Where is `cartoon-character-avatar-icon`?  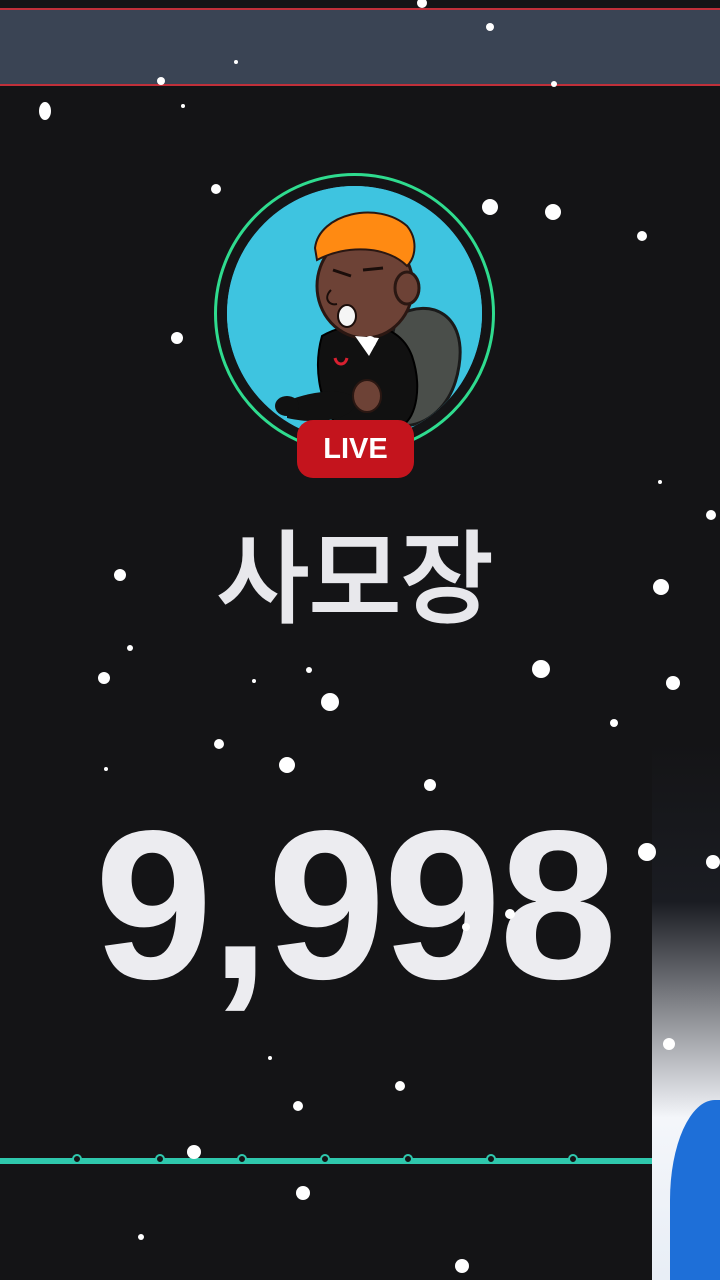 cartoon-character-avatar-icon is located at coordinates (354, 313).